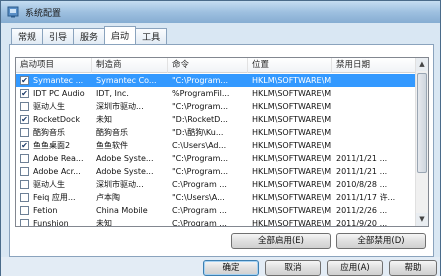 The image size is (441, 276). I want to click on system-config-icon, so click(13, 12).